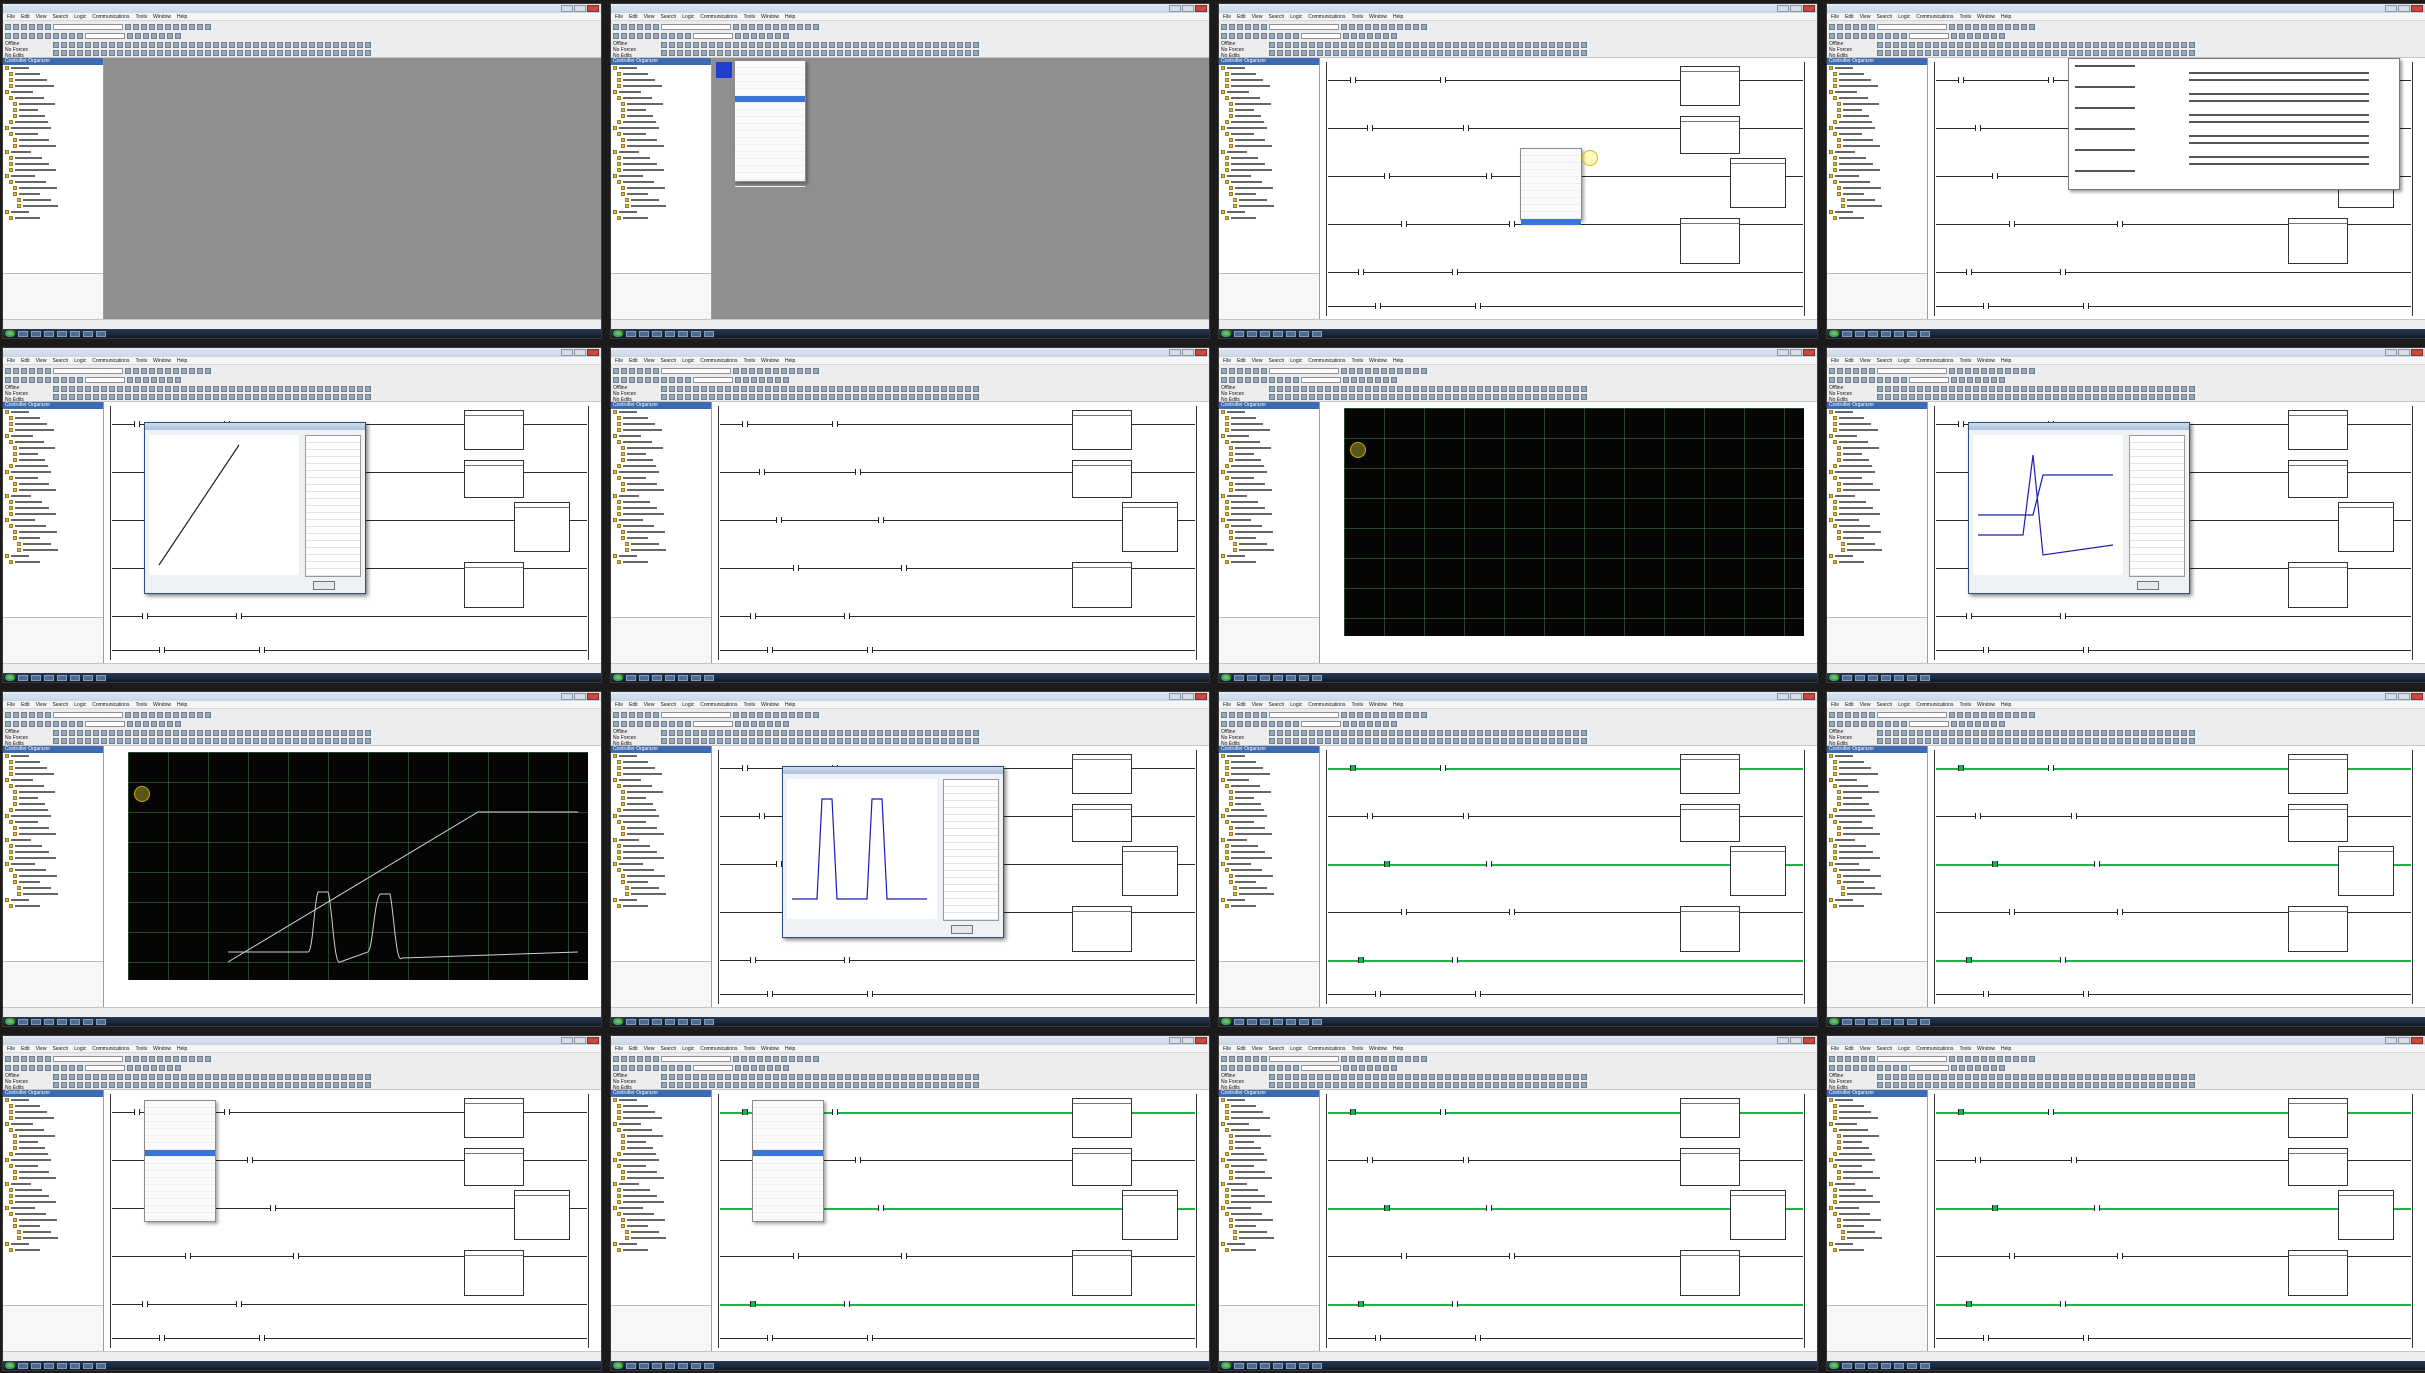  I want to click on start-button, so click(1226, 333).